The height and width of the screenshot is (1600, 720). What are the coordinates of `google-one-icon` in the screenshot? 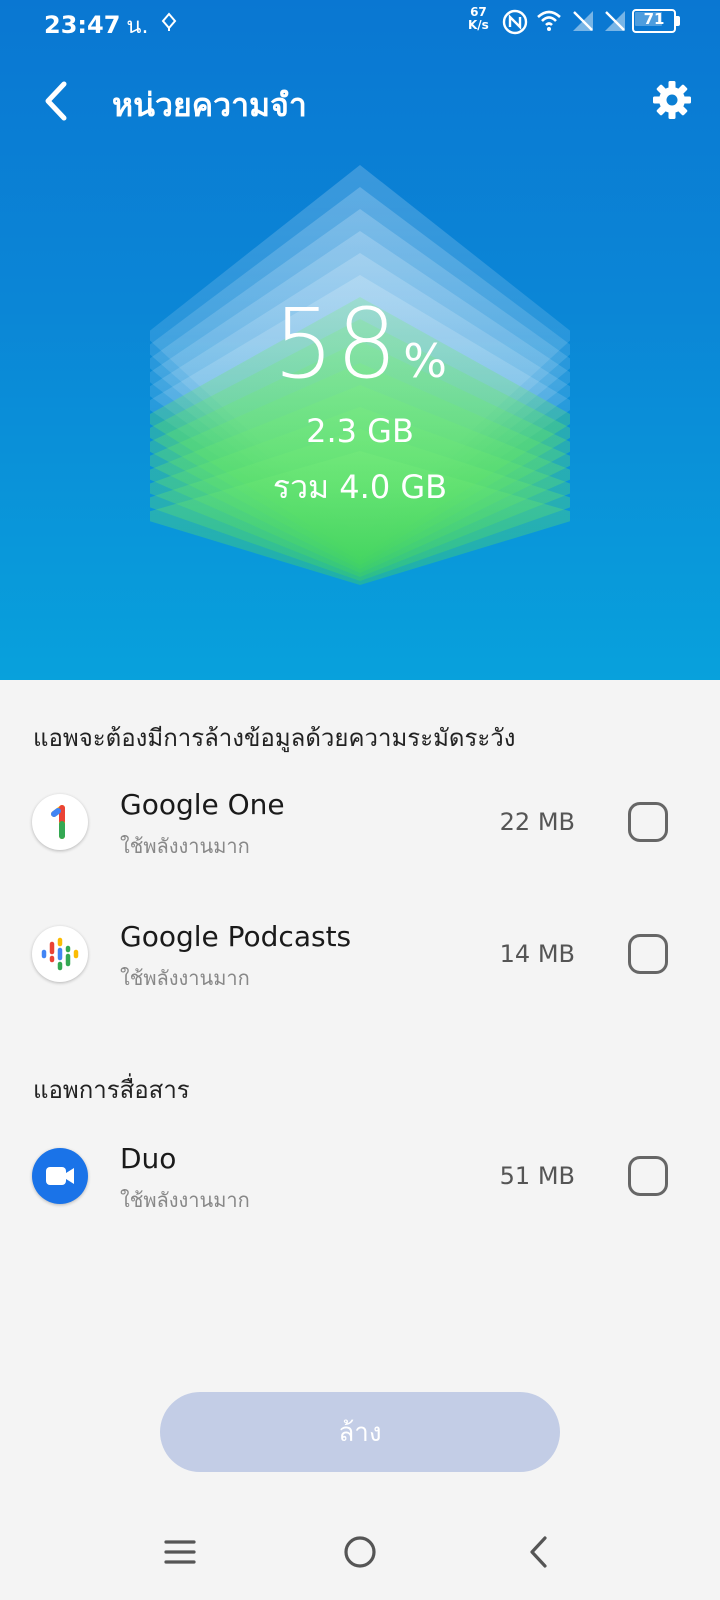 It's located at (60, 822).